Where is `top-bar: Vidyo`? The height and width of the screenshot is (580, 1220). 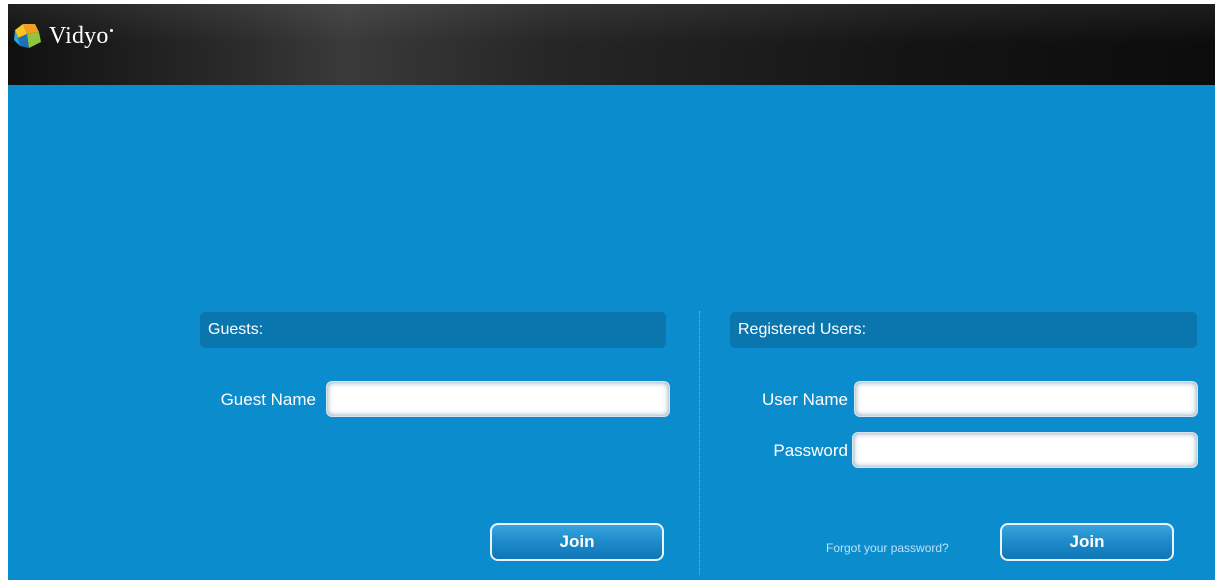 top-bar: Vidyo is located at coordinates (611, 44).